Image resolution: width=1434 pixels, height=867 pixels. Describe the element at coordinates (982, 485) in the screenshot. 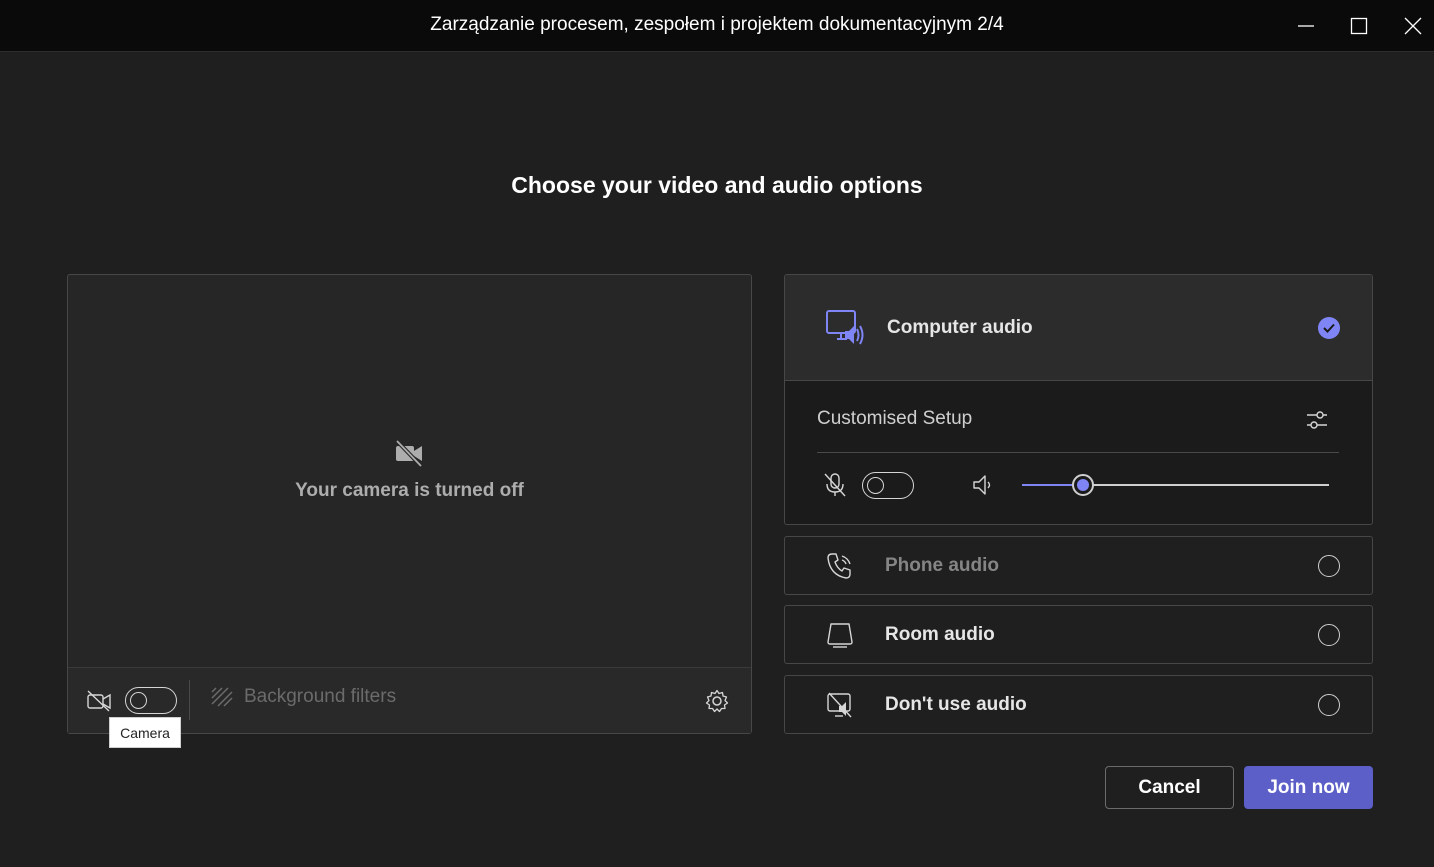

I see `speaker-icon` at that location.